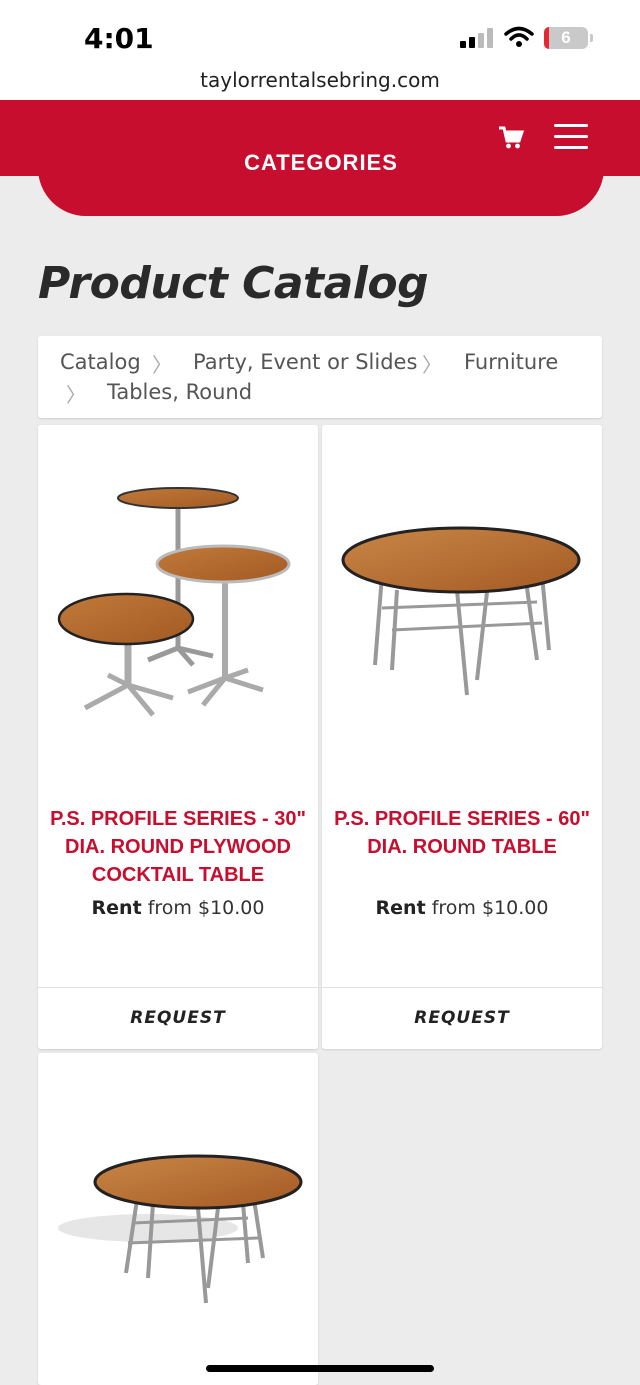 This screenshot has height=1385, width=640. I want to click on battery-icon: 6, so click(568, 38).